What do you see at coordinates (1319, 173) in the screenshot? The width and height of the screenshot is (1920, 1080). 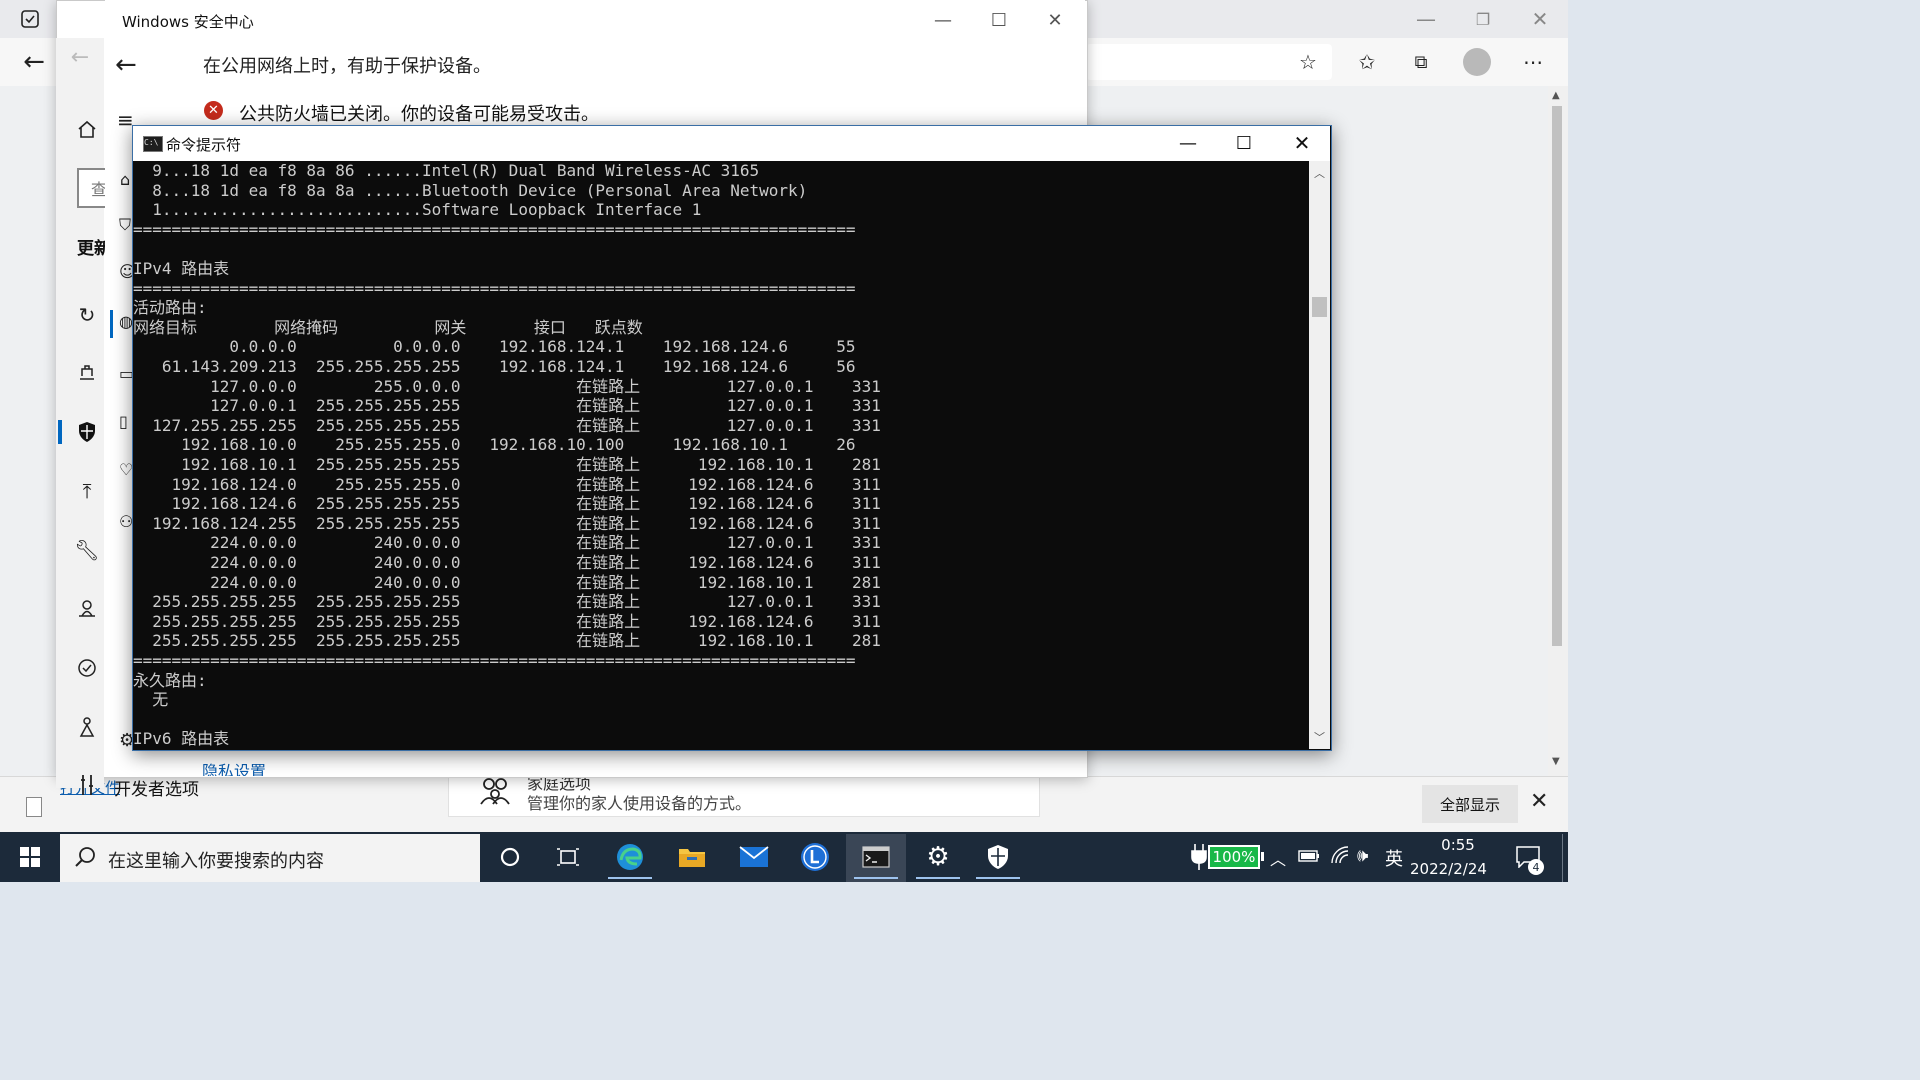 I see `cmd-scroll-up-icon: ︿` at bounding box center [1319, 173].